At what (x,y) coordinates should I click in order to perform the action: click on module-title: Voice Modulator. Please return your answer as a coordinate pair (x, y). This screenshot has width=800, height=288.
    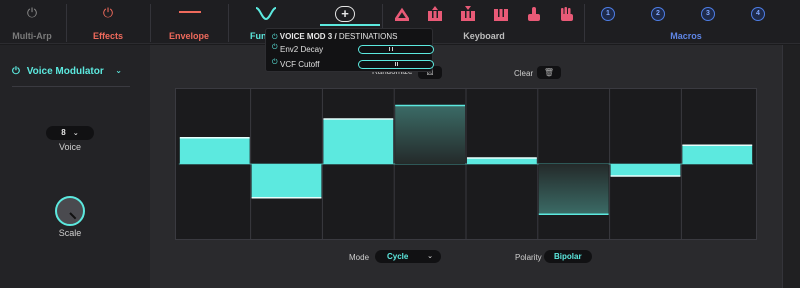
    Looking at the image, I should click on (65, 71).